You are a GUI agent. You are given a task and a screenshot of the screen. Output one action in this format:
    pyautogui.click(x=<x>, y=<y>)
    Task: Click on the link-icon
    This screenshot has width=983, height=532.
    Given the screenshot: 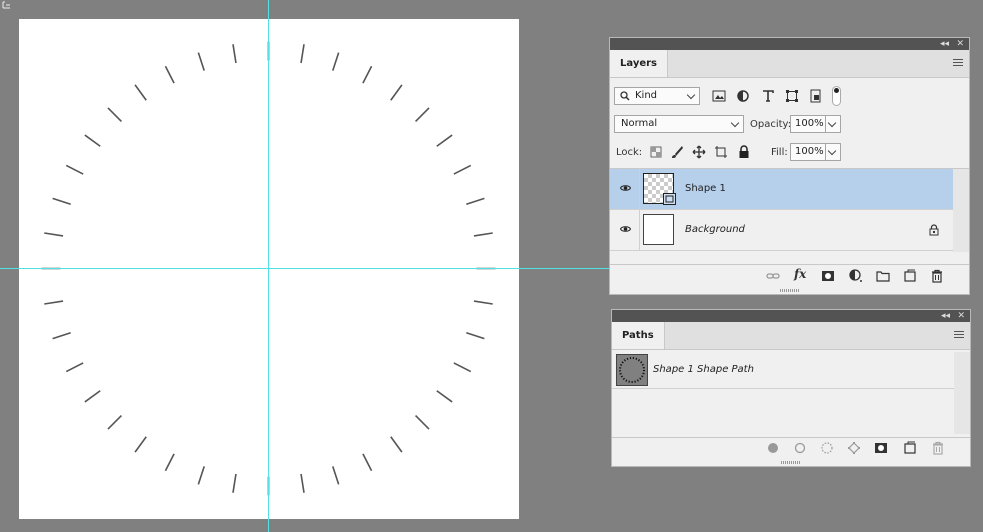 What is the action you would take?
    pyautogui.click(x=773, y=276)
    